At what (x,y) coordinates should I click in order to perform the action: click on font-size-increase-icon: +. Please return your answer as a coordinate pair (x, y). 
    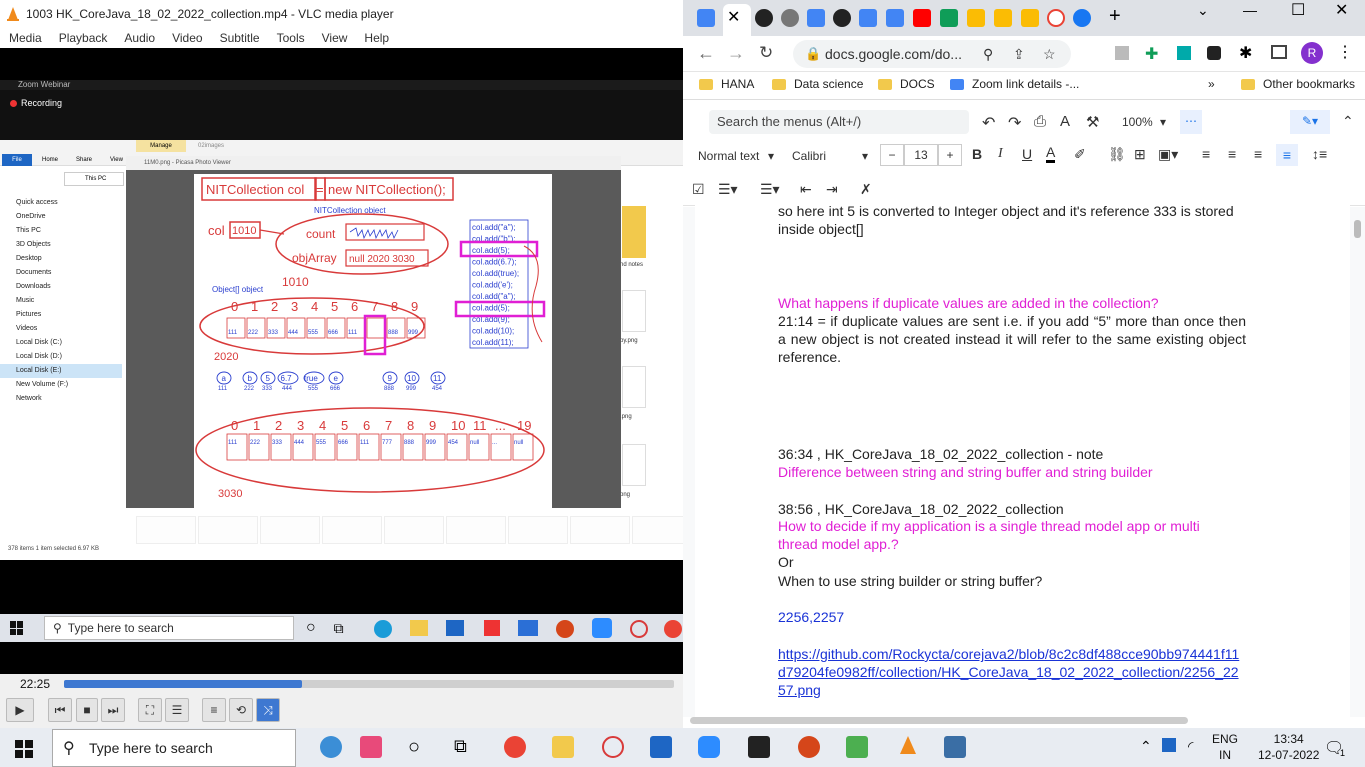
    Looking at the image, I should click on (950, 155).